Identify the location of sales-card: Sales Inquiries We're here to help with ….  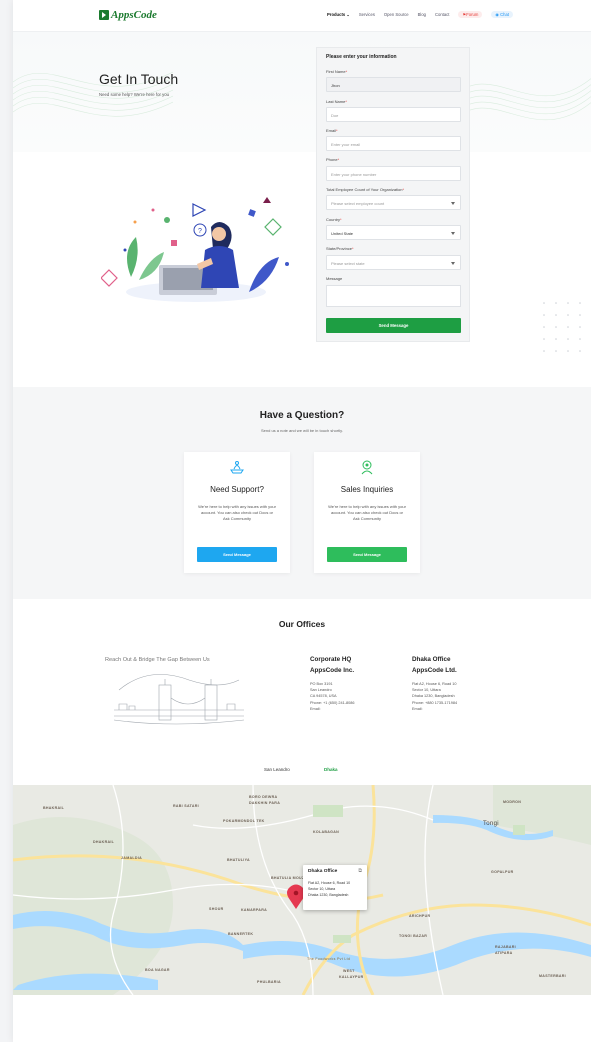
(367, 512).